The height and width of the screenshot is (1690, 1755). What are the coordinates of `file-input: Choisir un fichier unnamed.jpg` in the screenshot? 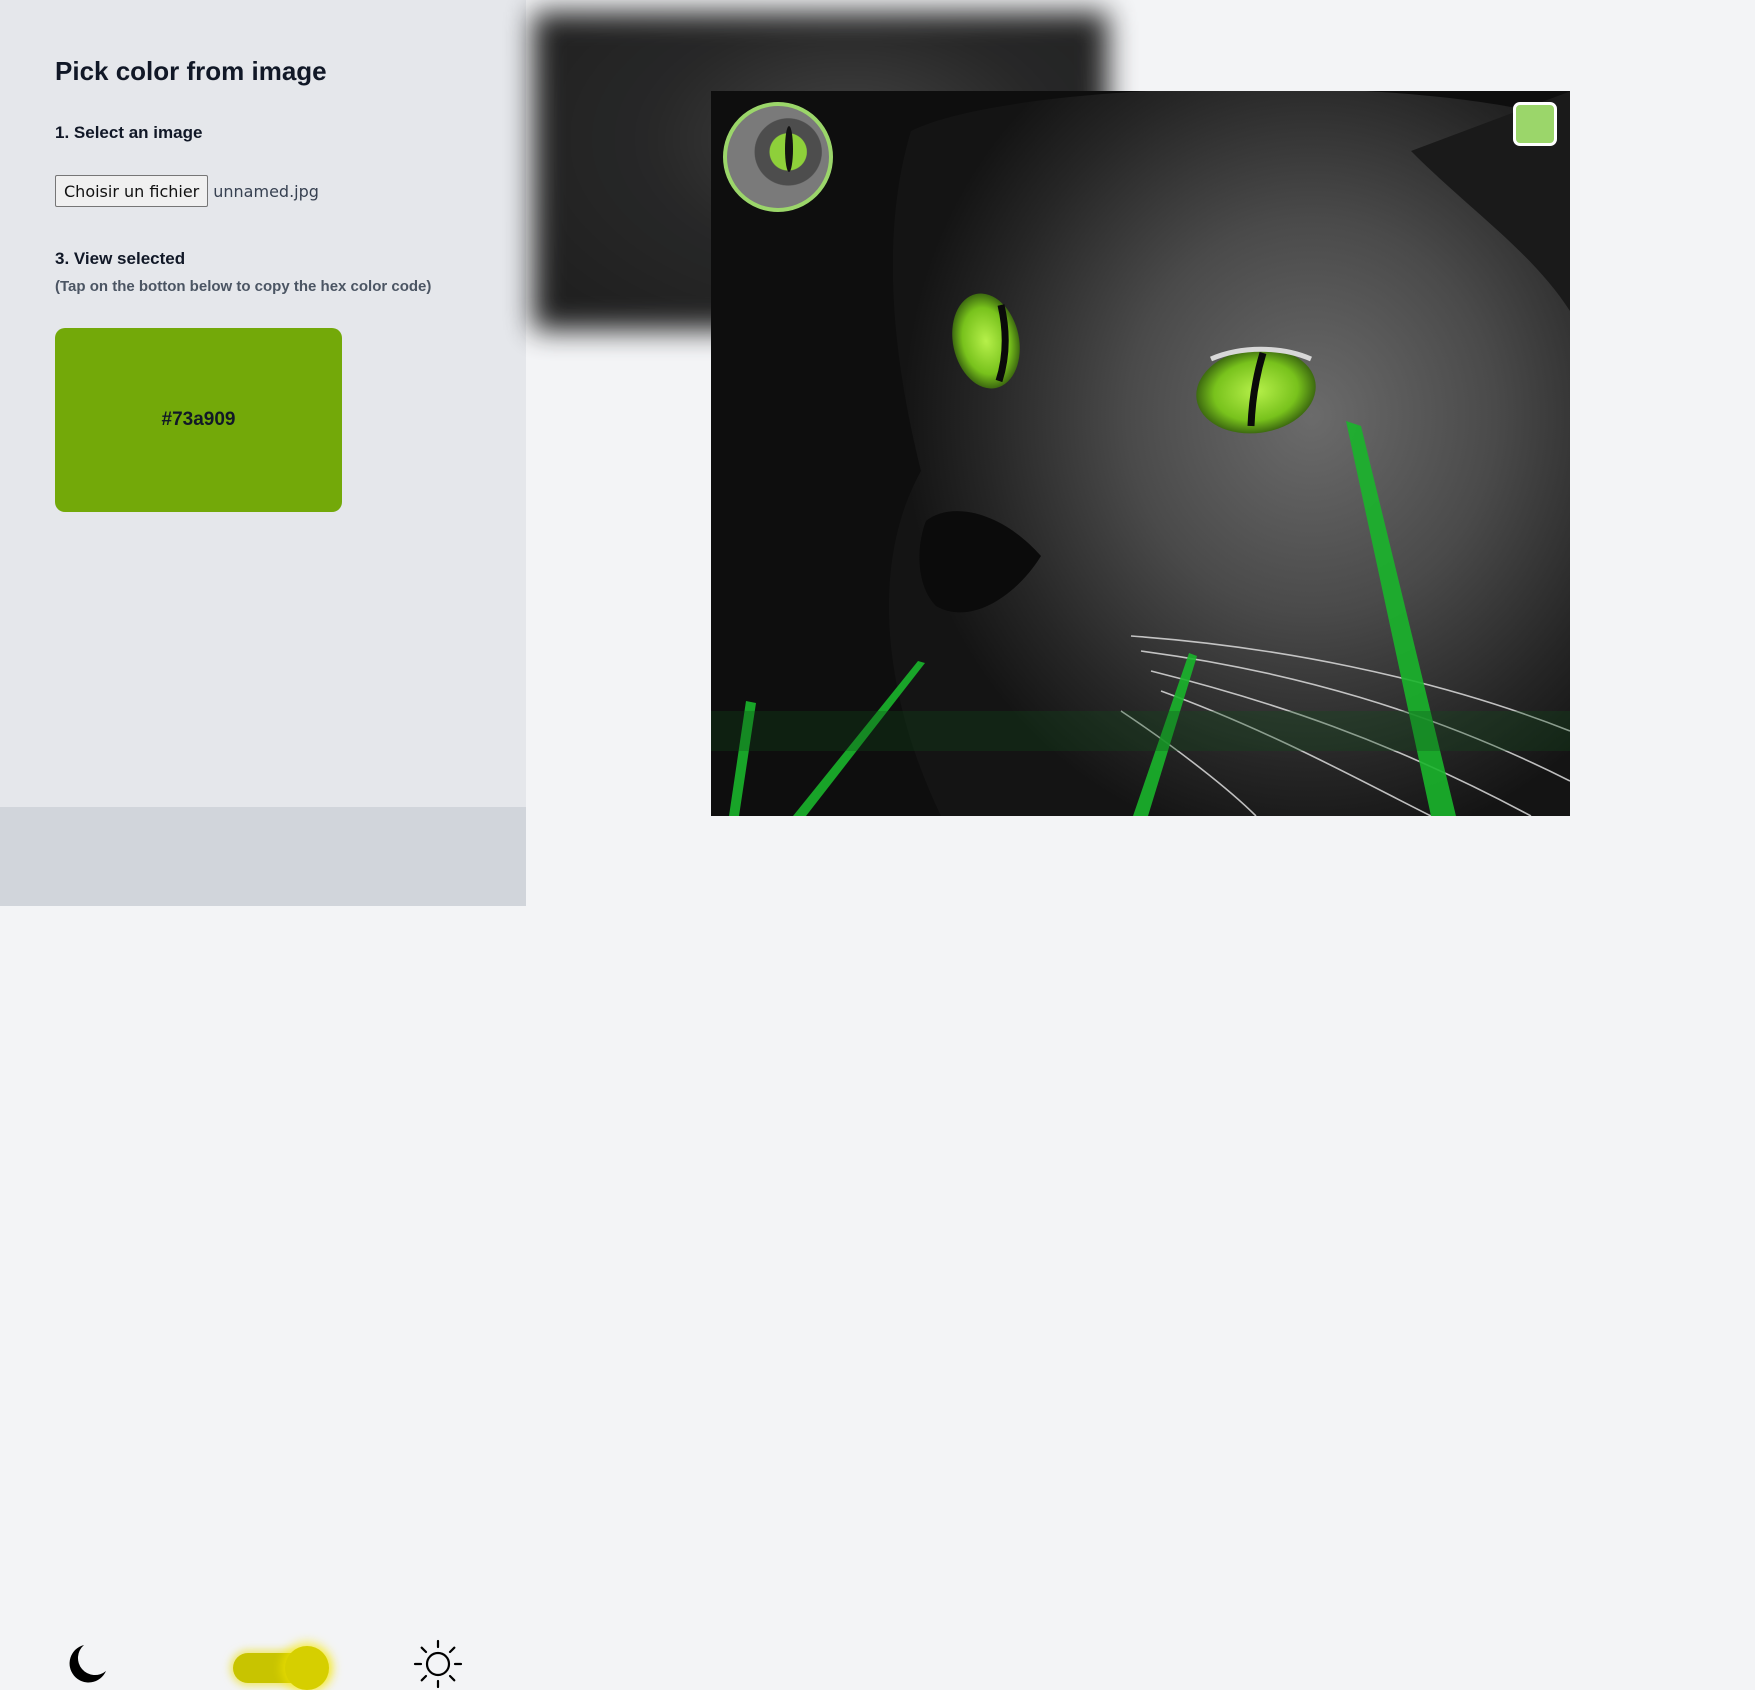 It's located at (187, 191).